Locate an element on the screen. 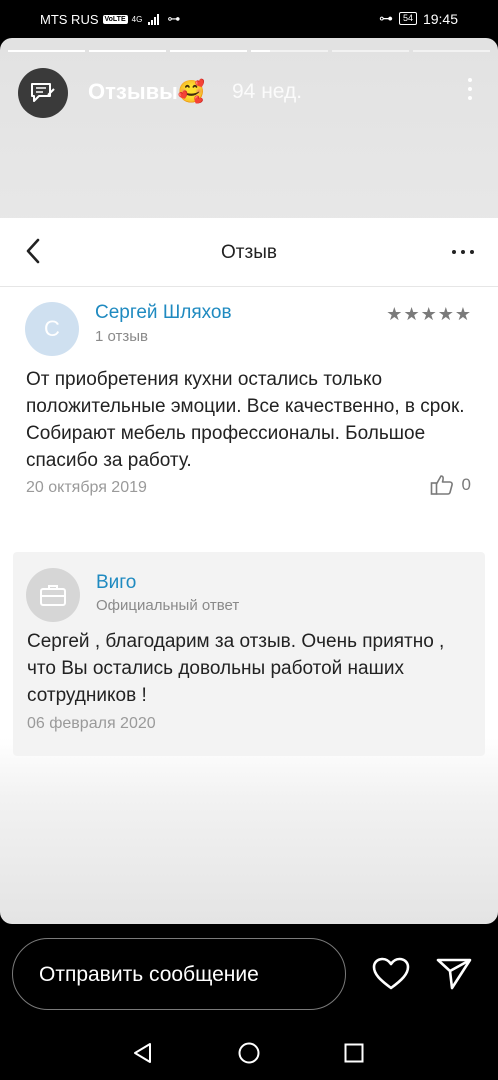 Image resolution: width=498 pixels, height=1080 pixels. more-icon is located at coordinates (463, 252).